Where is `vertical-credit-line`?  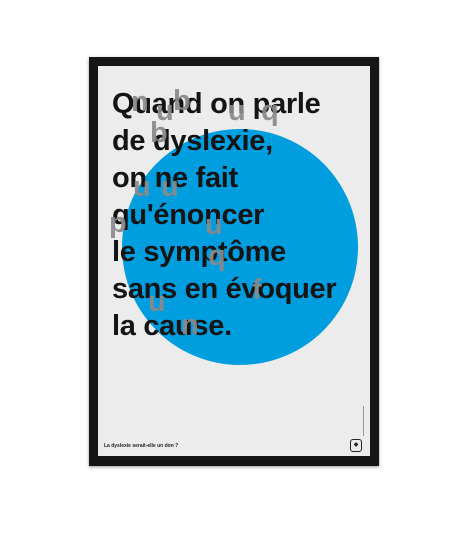
vertical-credit-line is located at coordinates (363, 421).